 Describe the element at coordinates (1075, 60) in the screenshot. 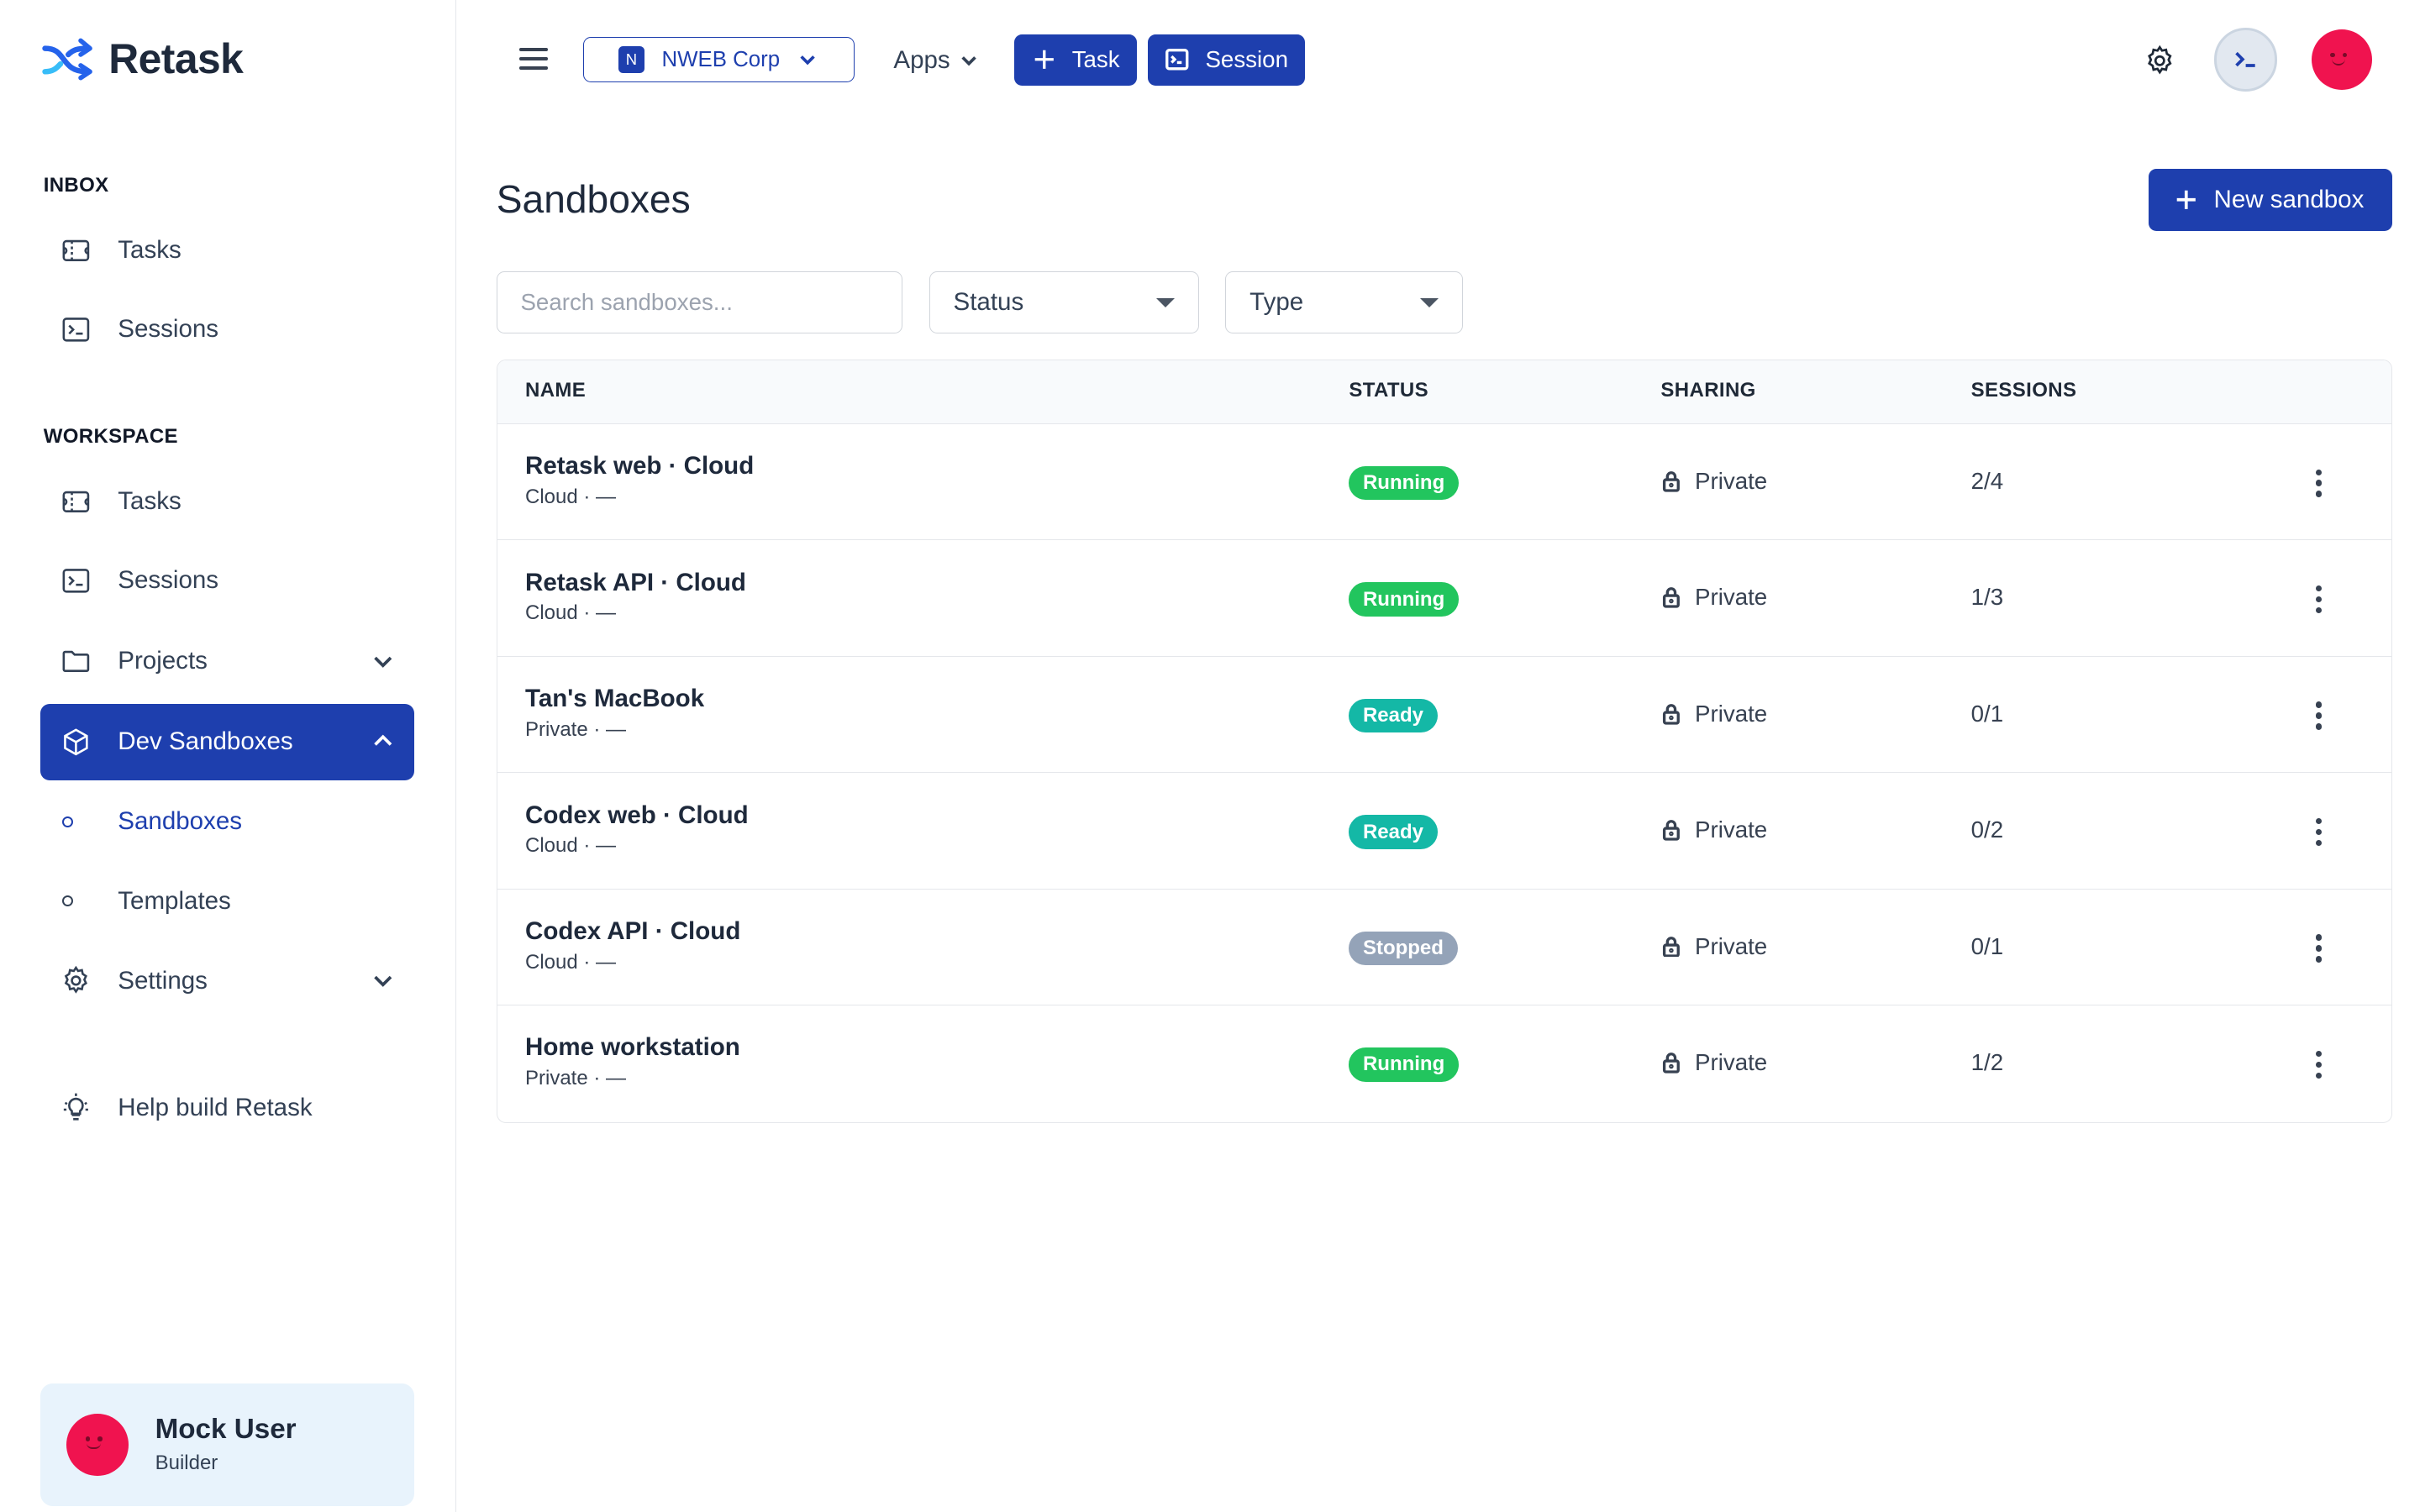

I see `new-task-button: Task` at that location.